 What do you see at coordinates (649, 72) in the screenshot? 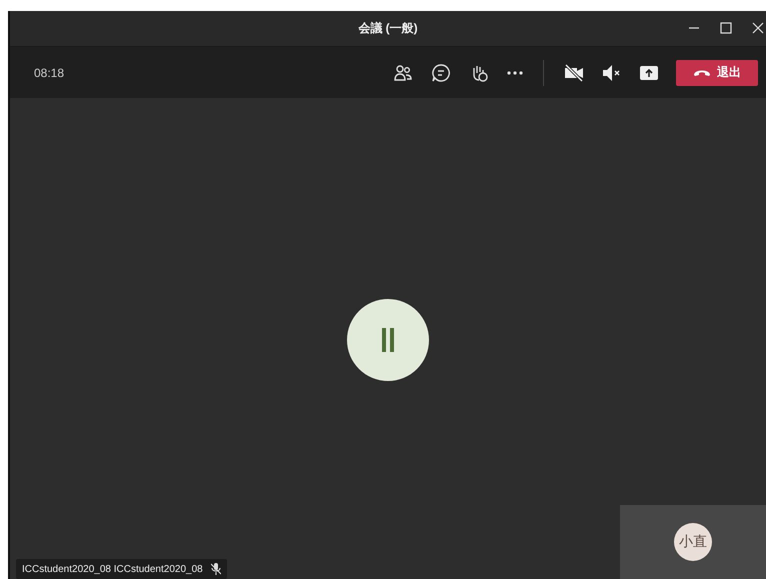
I see `share-screen-icon` at bounding box center [649, 72].